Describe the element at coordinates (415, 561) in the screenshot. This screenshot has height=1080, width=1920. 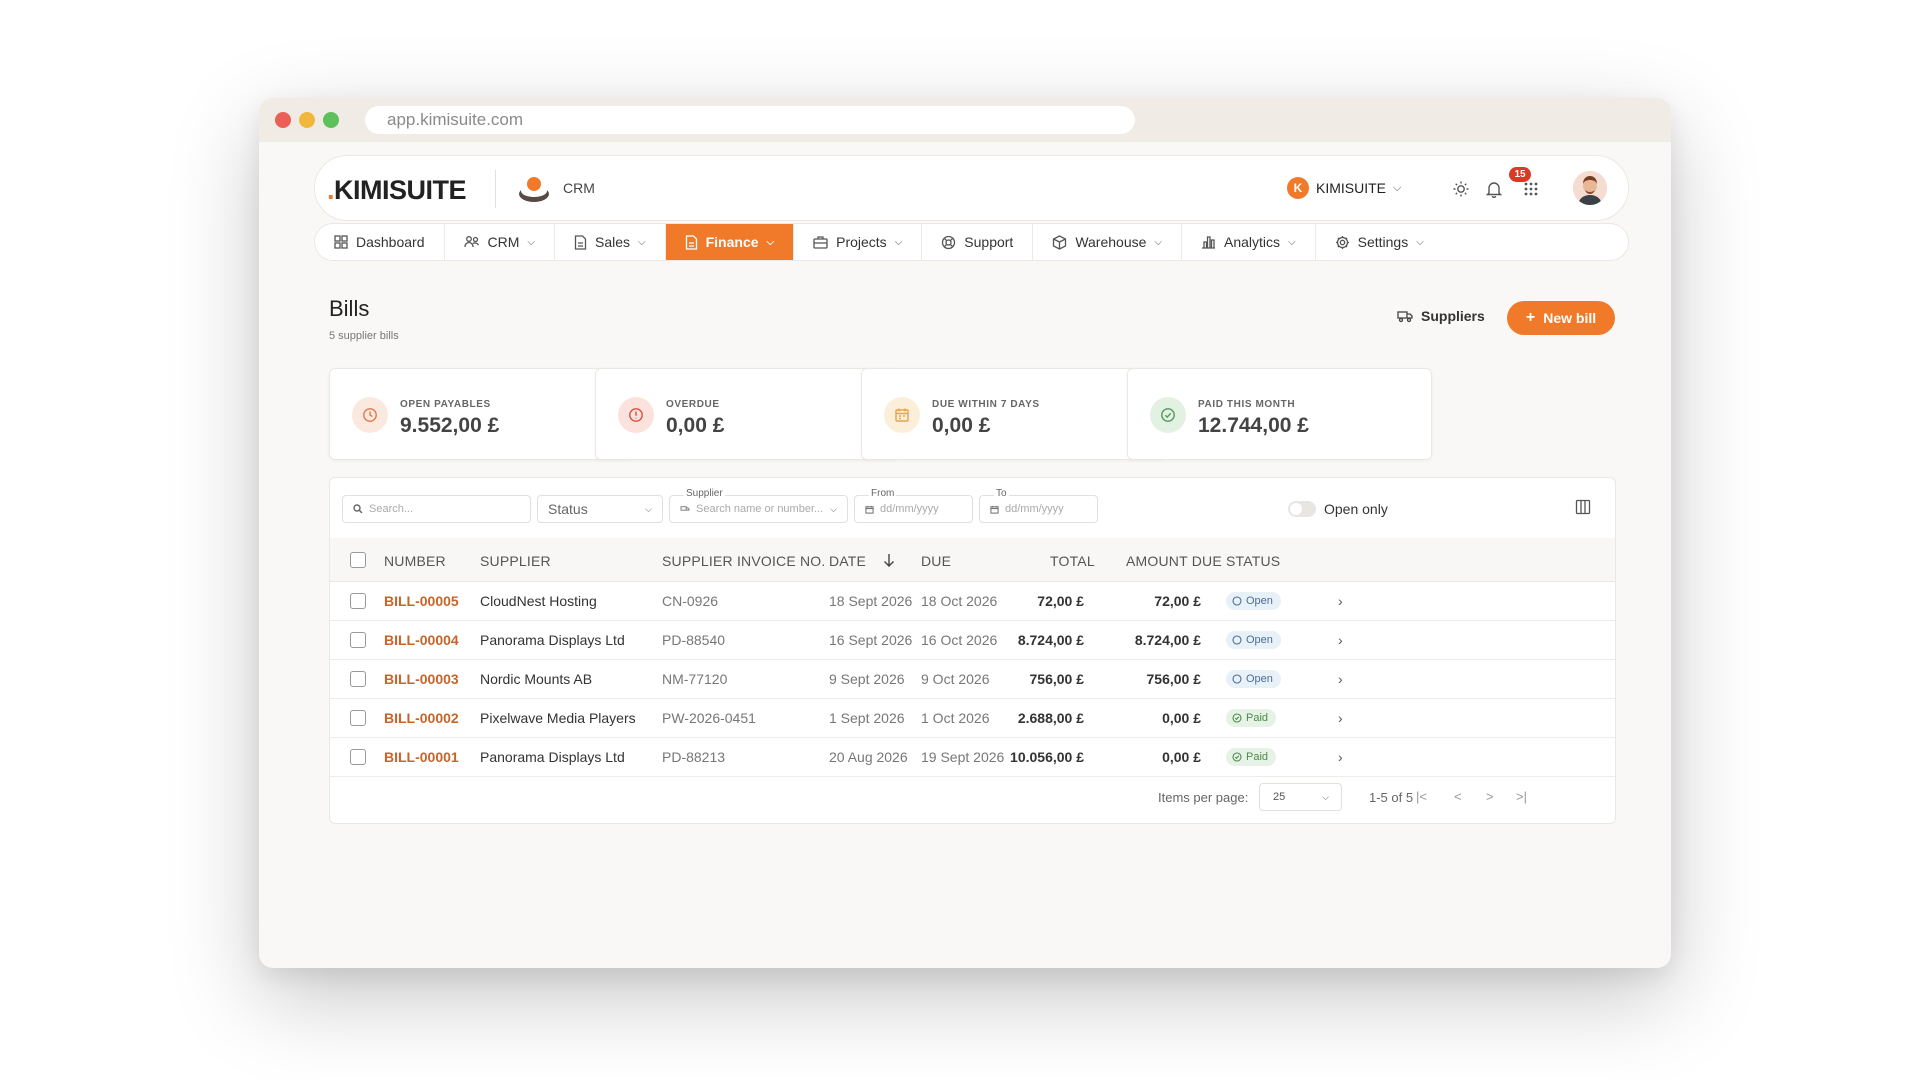
I see `column-number: NUMBER` at that location.